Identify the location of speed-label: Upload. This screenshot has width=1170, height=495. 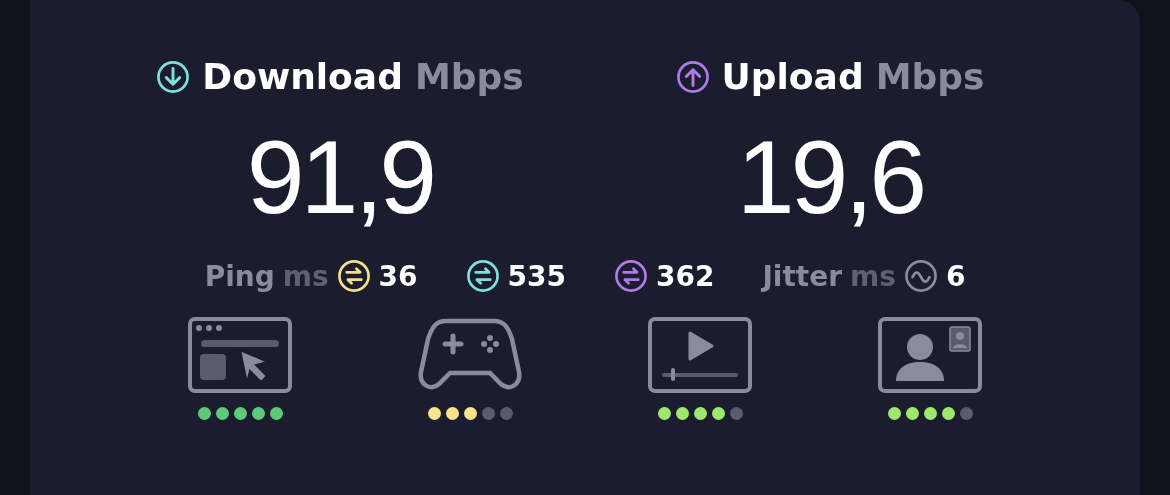
(792, 76).